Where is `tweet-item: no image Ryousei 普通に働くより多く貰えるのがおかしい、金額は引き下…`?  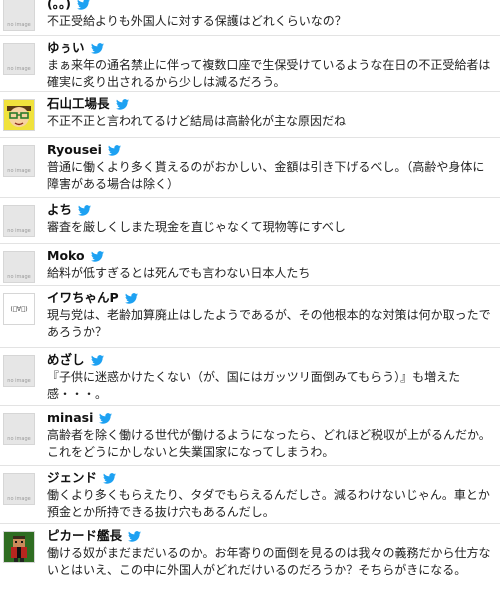 tweet-item: no image Ryousei 普通に働くより多く貰えるのがおかしい、金額は引き下… is located at coordinates (250, 168).